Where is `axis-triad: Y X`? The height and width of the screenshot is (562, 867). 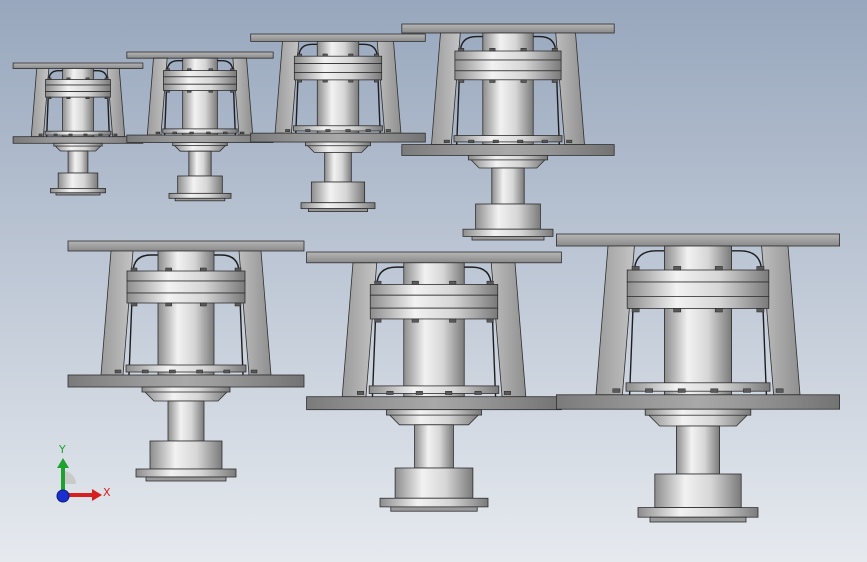 axis-triad: Y X is located at coordinates (83, 473).